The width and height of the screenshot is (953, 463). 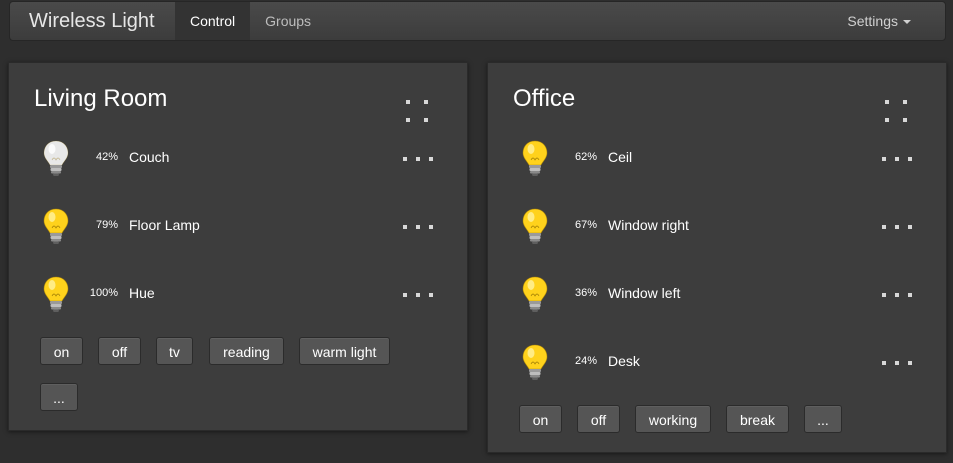 I want to click on brightness-percent: 79%, so click(x=106, y=225).